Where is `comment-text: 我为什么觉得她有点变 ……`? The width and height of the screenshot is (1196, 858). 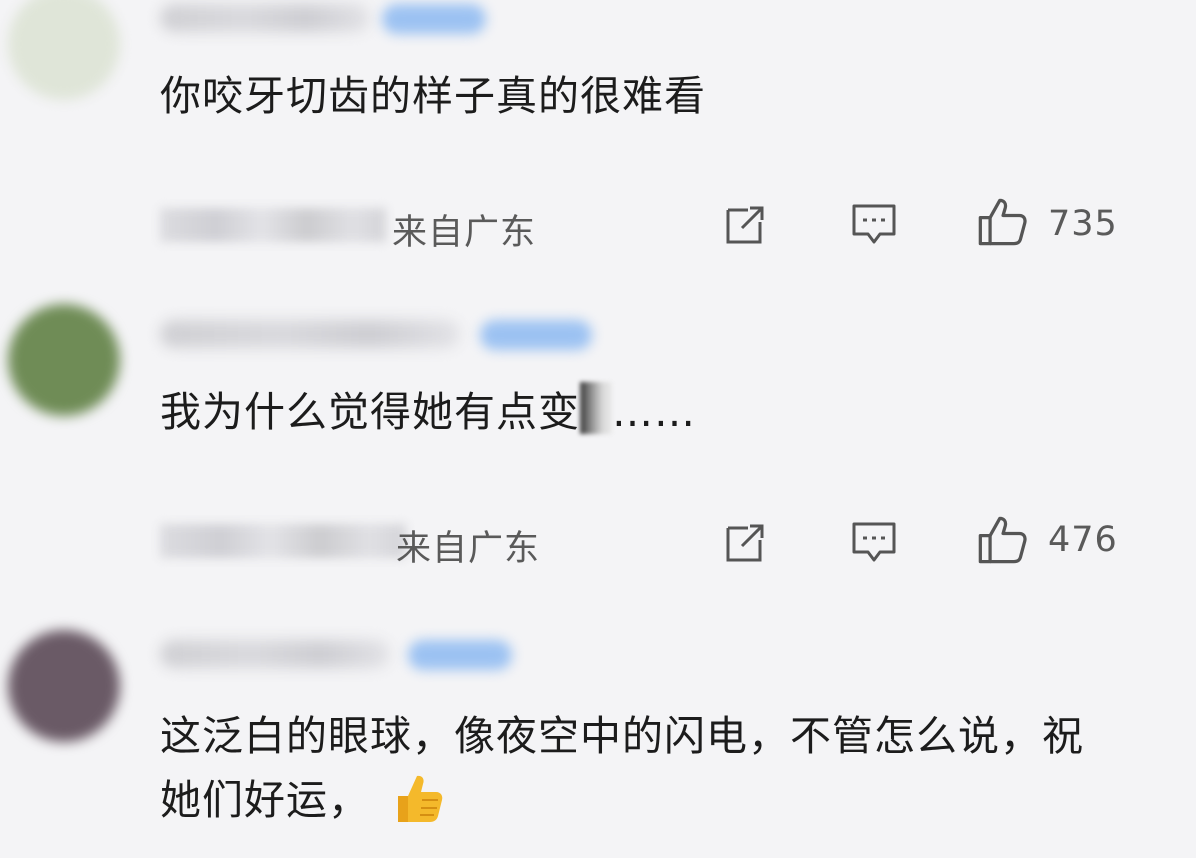 comment-text: 我为什么觉得她有点变 …… is located at coordinates (650, 412).